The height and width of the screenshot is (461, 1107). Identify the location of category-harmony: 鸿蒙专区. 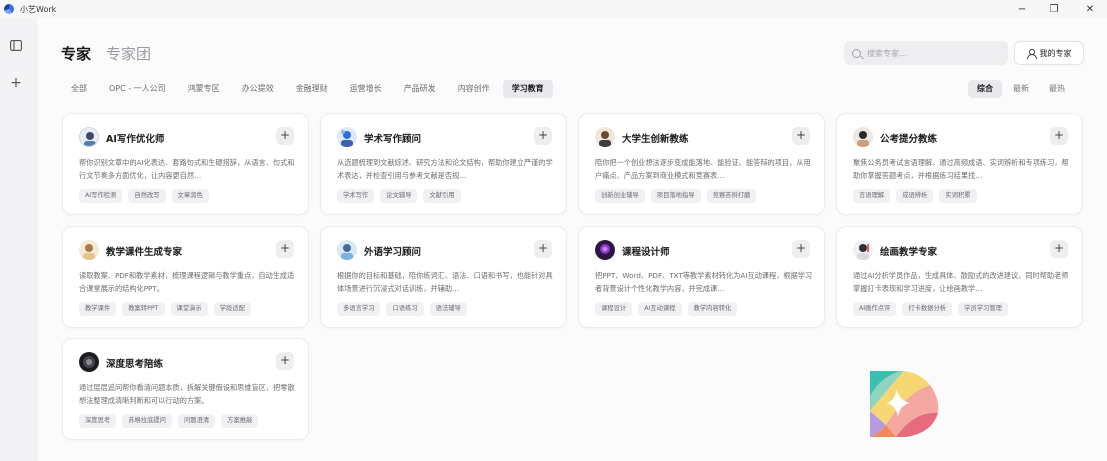
(204, 89).